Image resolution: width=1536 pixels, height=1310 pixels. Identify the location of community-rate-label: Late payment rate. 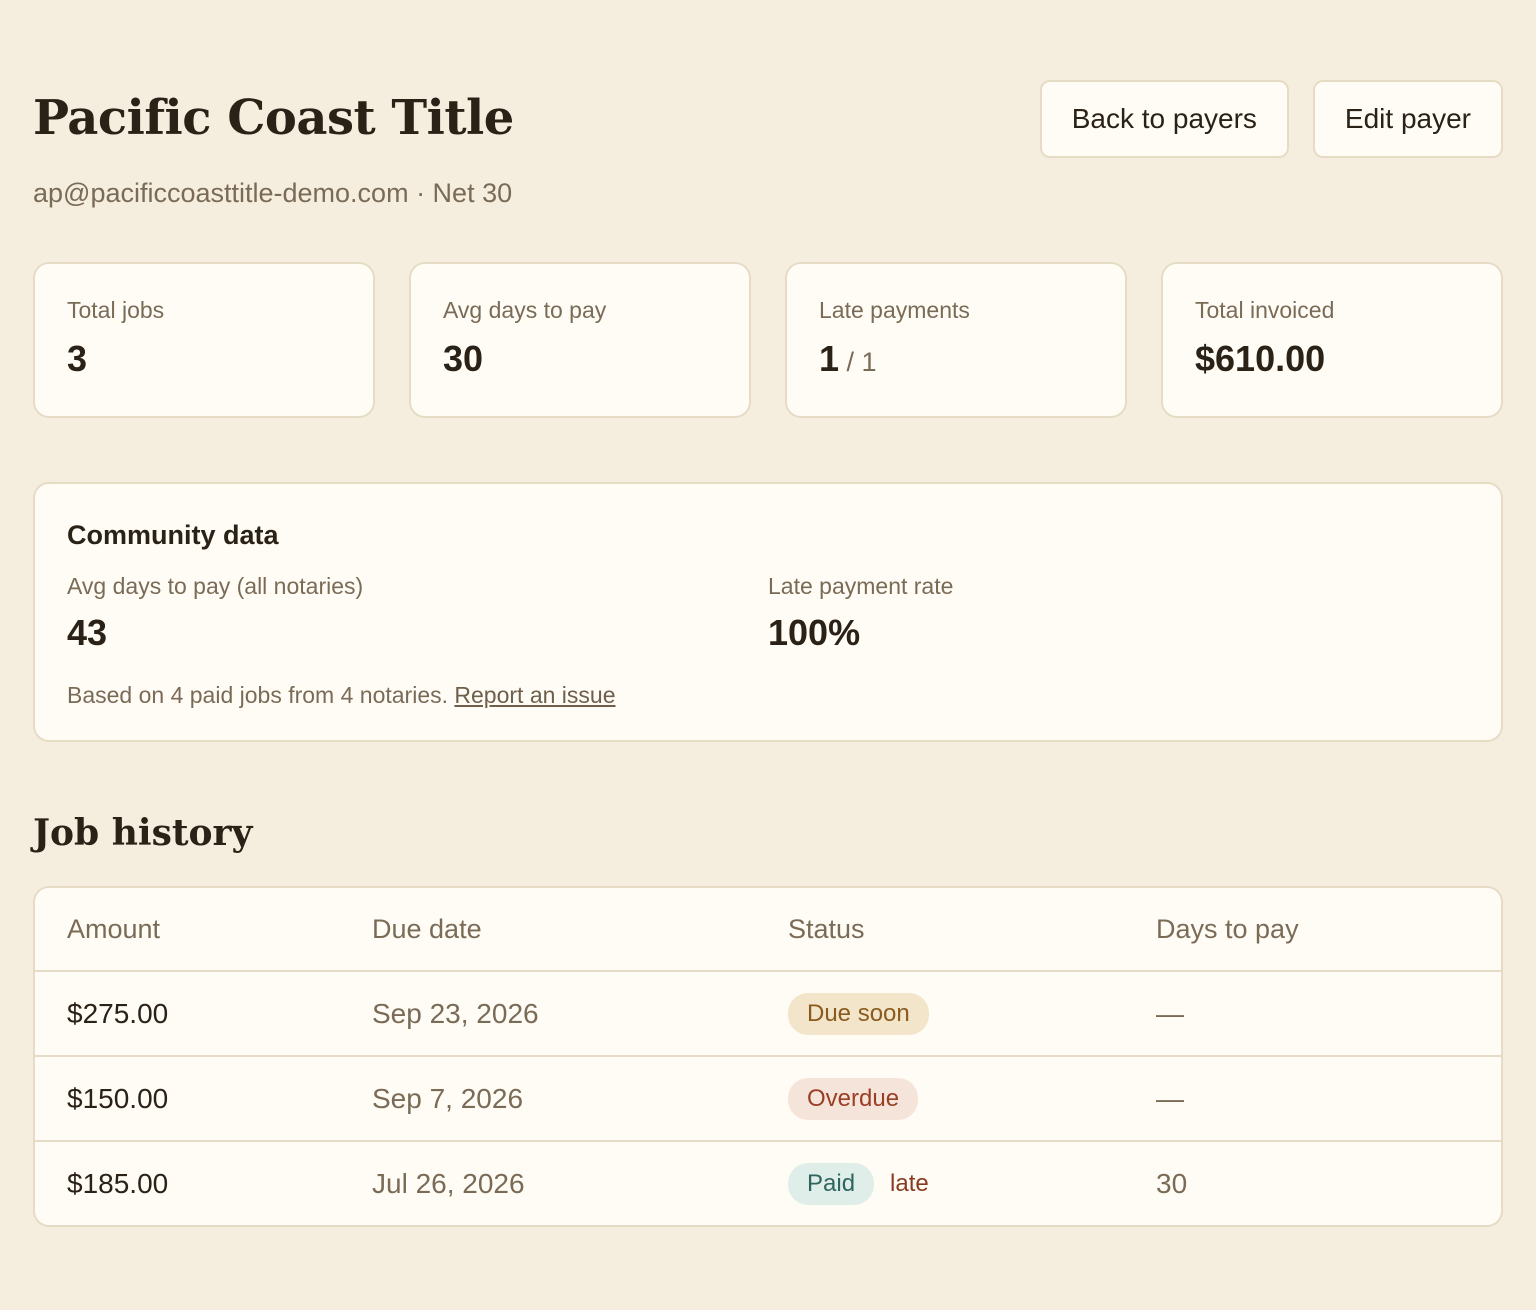
(861, 586).